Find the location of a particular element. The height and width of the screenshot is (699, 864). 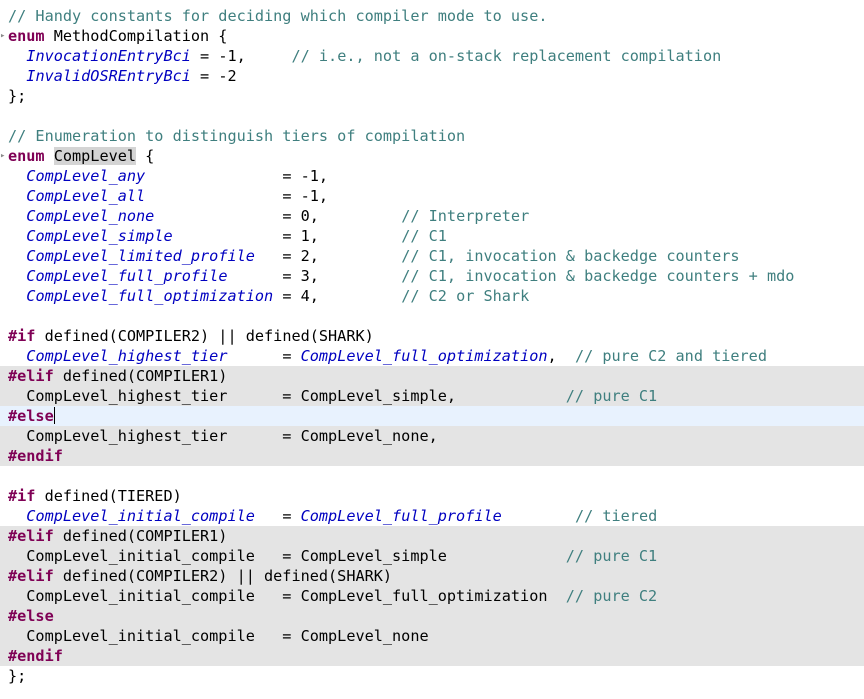

code-line: CompLevel_simple = 1, // C1 is located at coordinates (432, 236).